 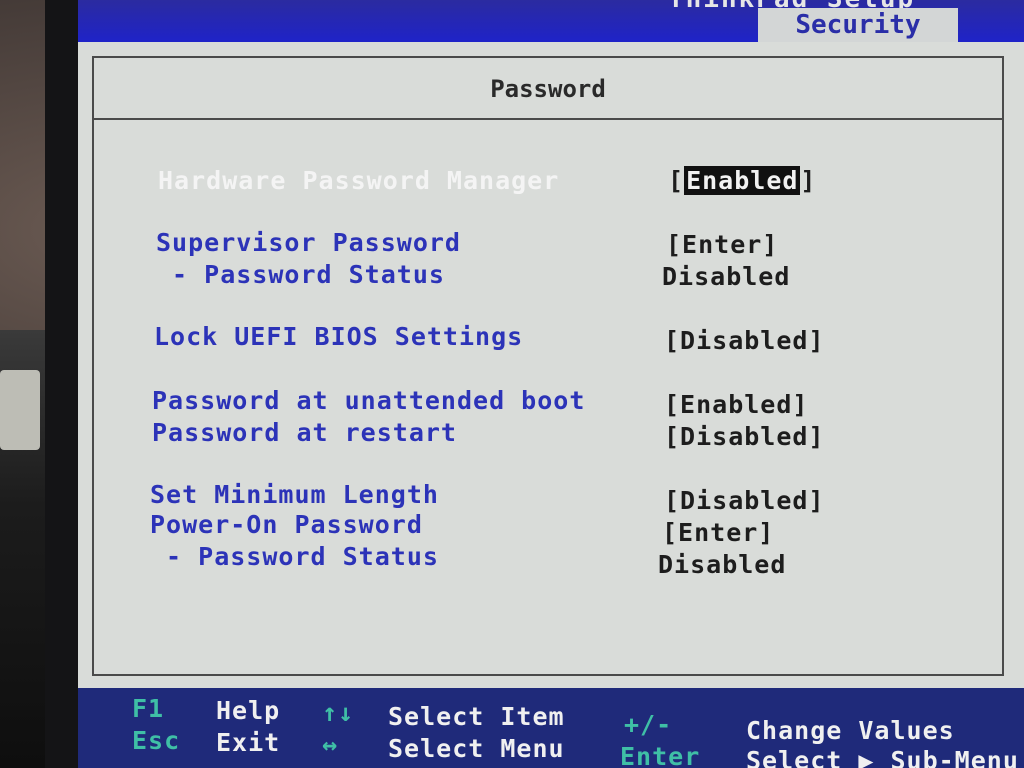 I want to click on cable-plug, so click(x=20, y=410).